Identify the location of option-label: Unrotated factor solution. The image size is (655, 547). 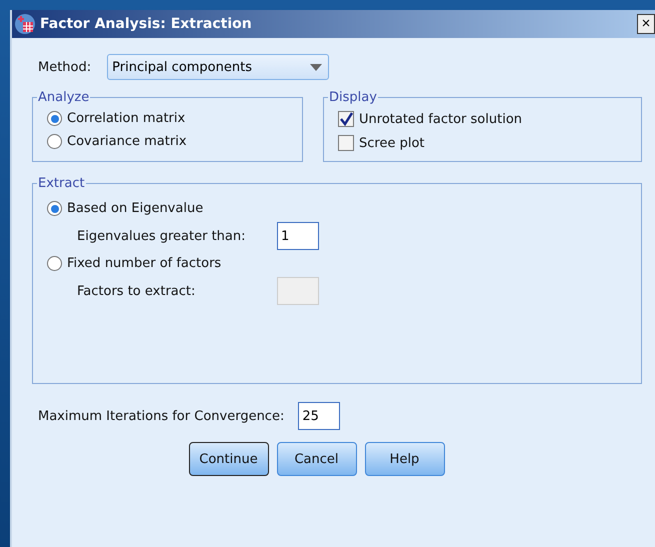
(440, 119).